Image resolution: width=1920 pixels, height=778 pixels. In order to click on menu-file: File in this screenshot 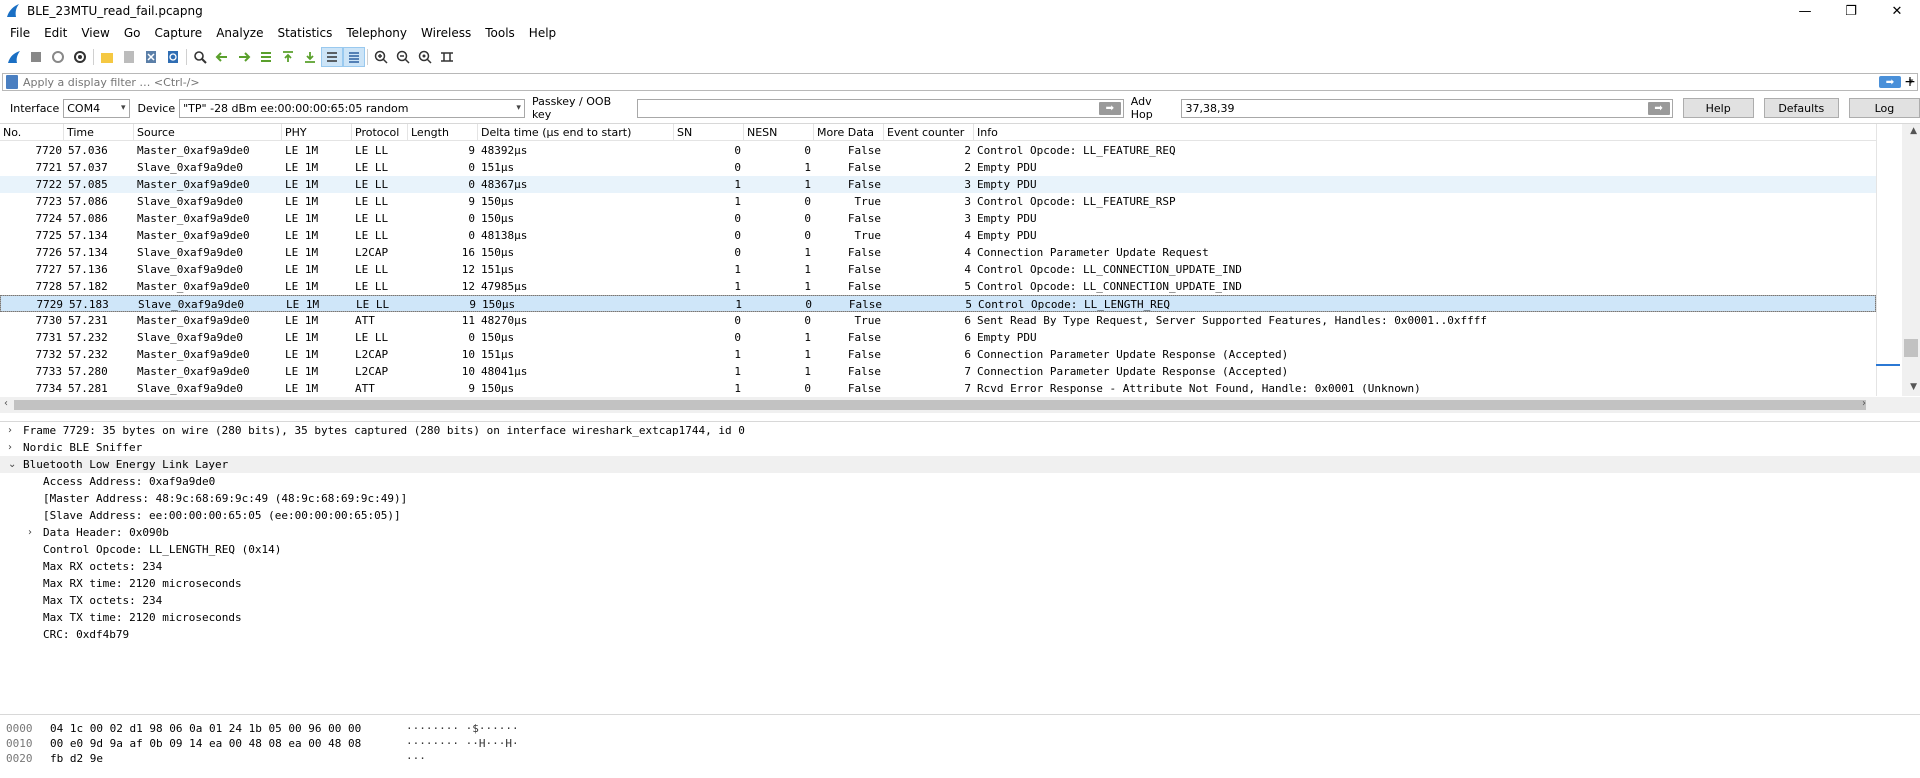, I will do `click(20, 33)`.